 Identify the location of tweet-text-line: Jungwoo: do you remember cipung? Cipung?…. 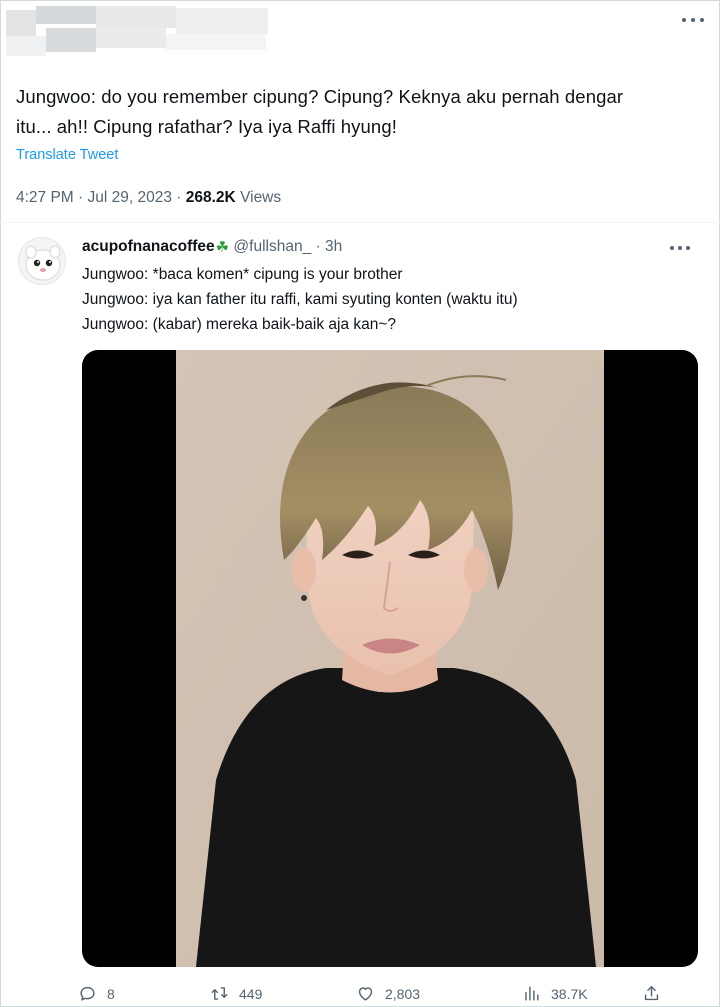
(320, 96).